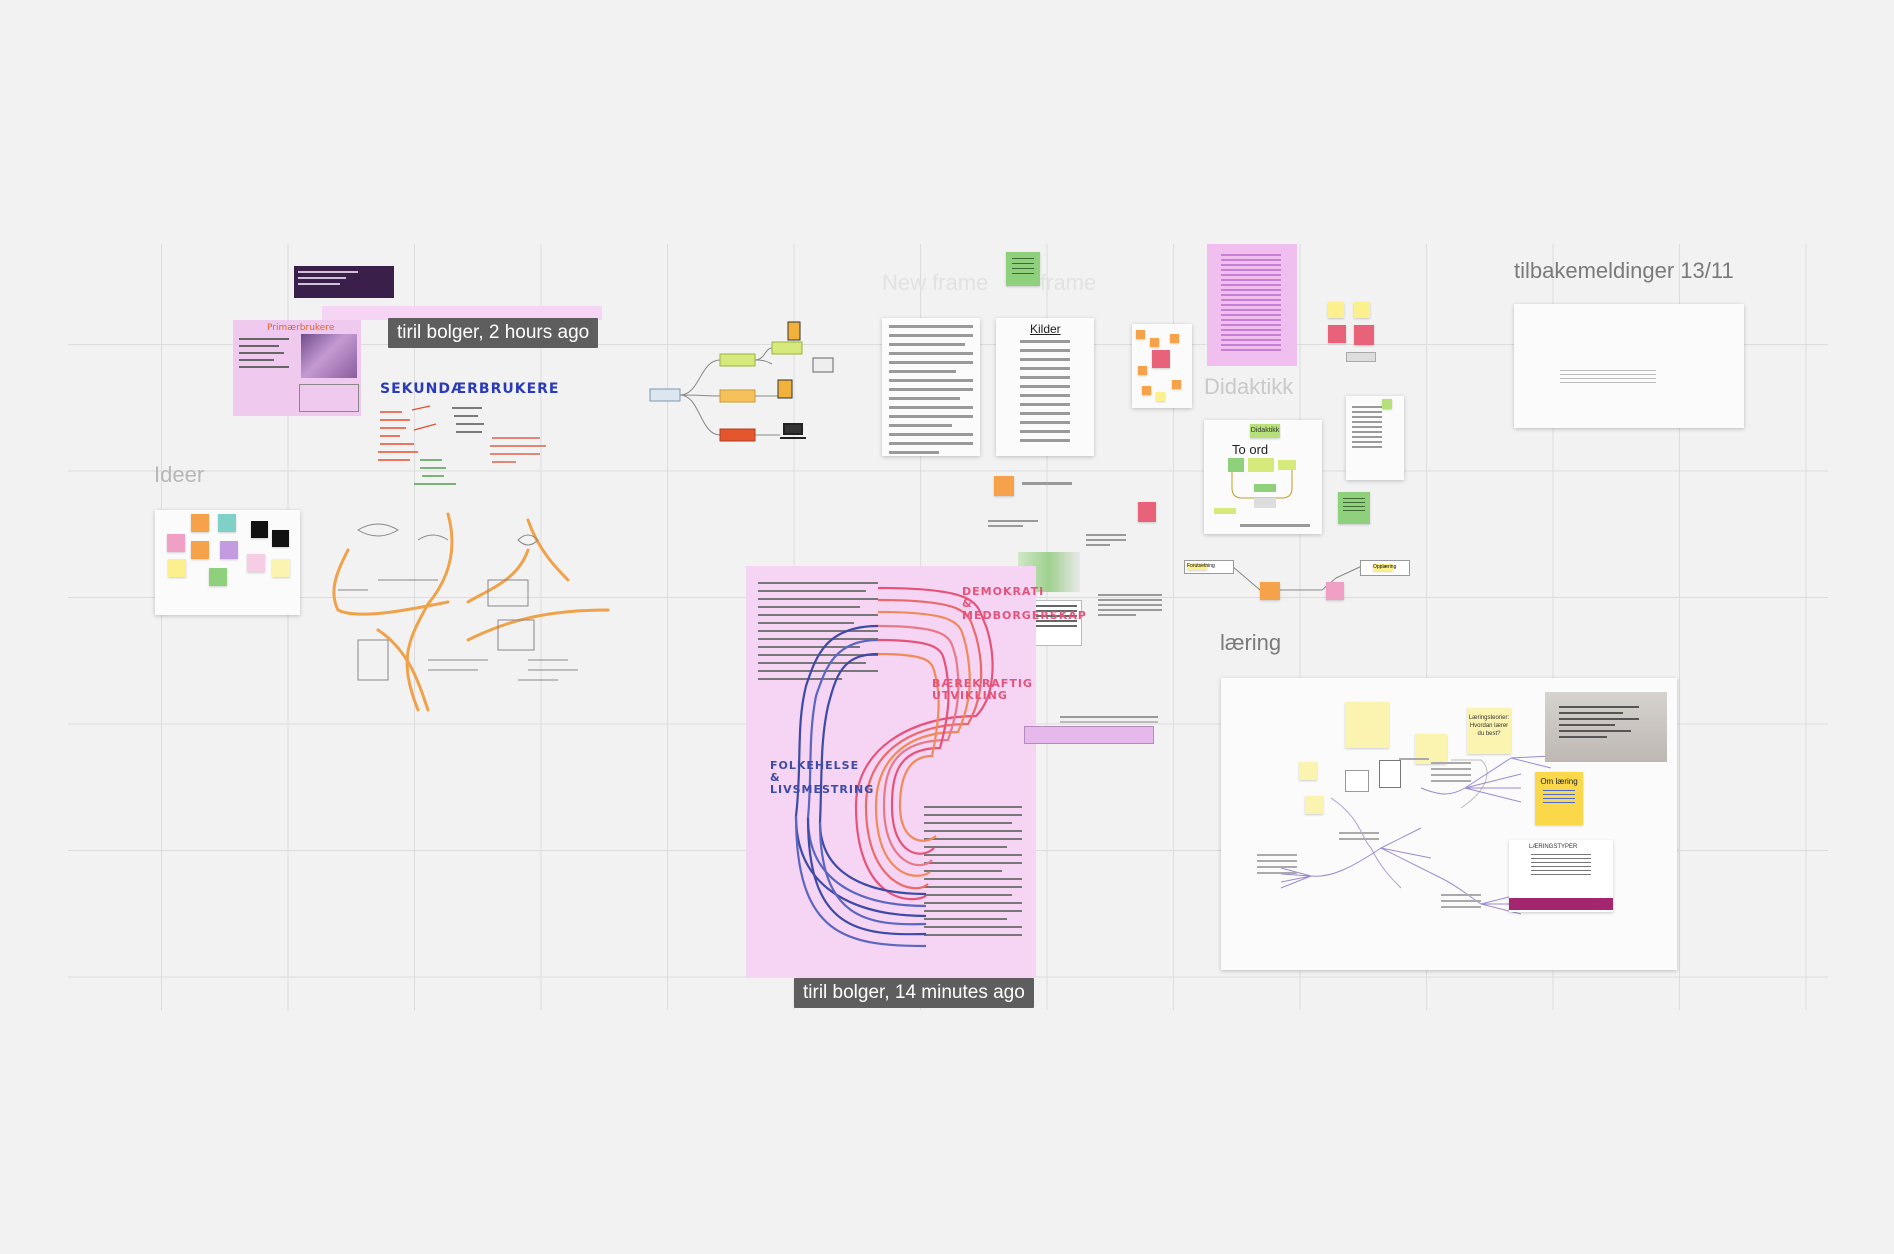  I want to click on primary-users-card: Primærbrukere, so click(297, 368).